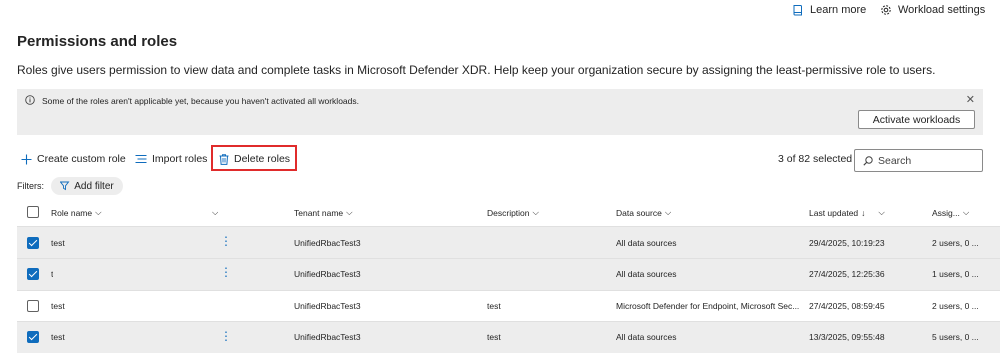  What do you see at coordinates (65, 186) in the screenshot?
I see `filter-add-icon` at bounding box center [65, 186].